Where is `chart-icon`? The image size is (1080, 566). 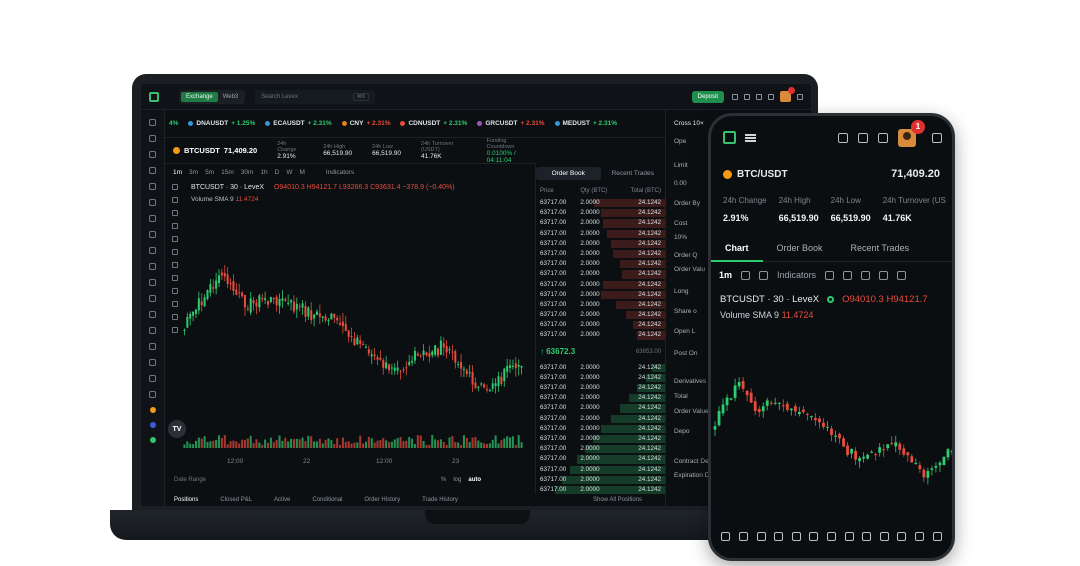
chart-icon is located at coordinates (152, 170).